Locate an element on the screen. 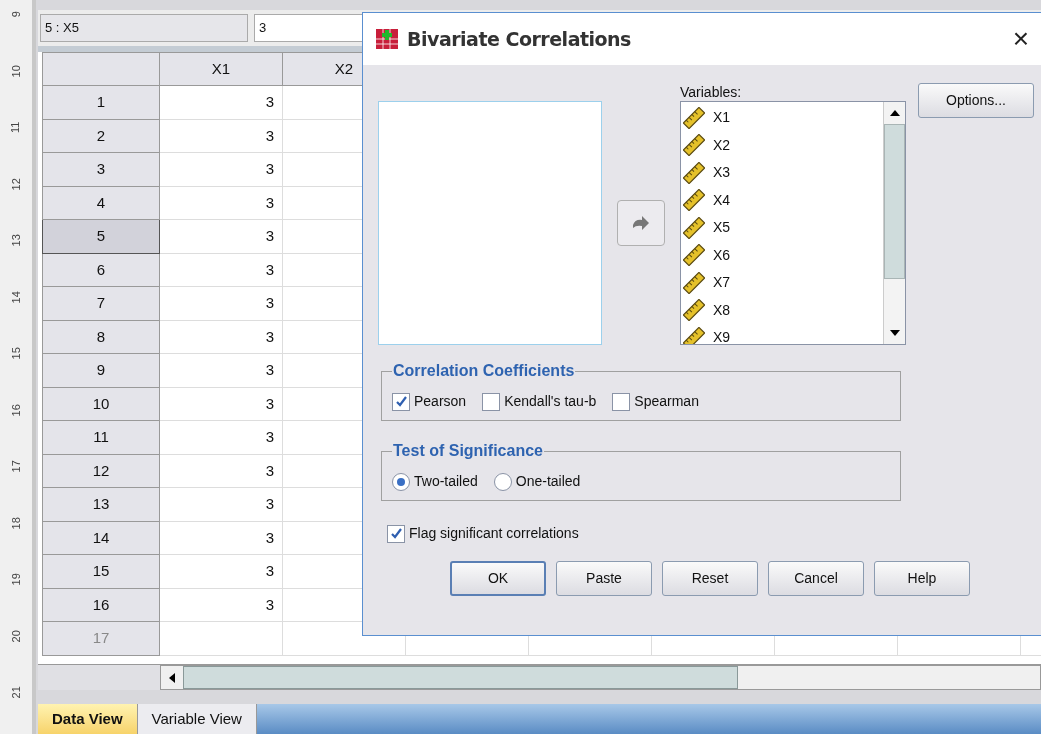 This screenshot has width=1041, height=734. group-title: Correlation Coefficients is located at coordinates (484, 371).